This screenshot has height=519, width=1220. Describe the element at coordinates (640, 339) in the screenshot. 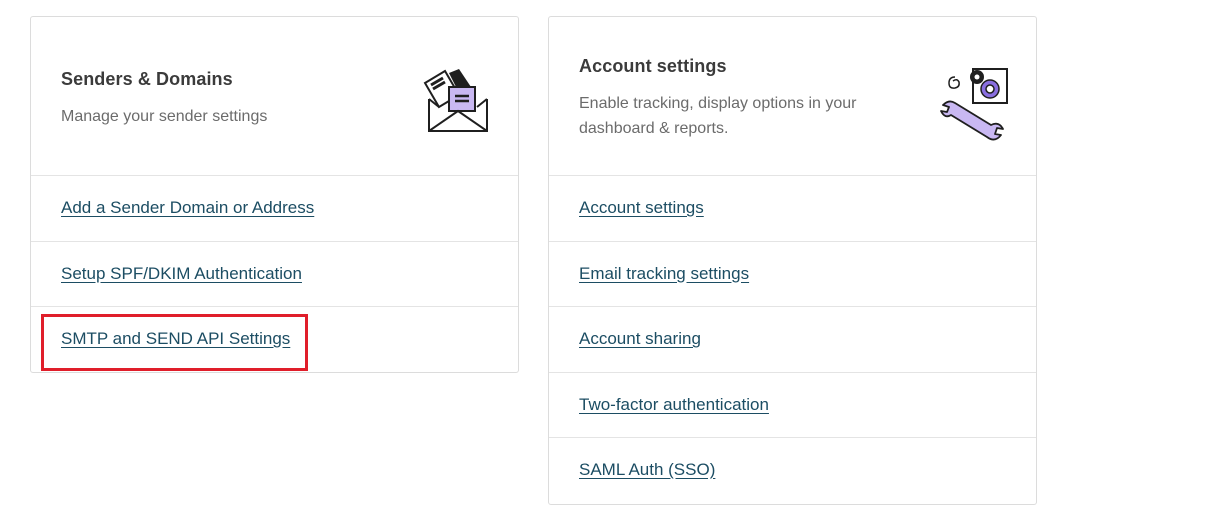

I see `account-sharing-link: Account sharing` at that location.